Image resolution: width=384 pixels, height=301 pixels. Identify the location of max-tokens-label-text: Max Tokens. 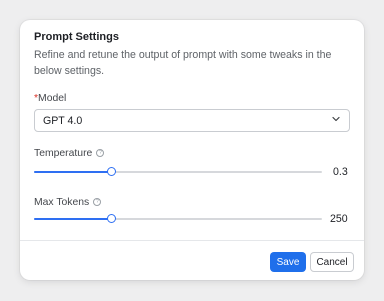
(62, 202).